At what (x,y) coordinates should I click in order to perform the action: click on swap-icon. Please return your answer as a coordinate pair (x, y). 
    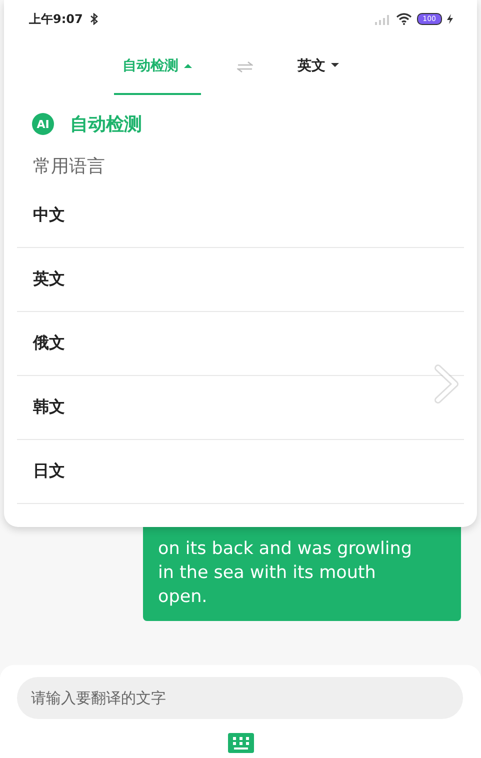
    Looking at the image, I should click on (244, 66).